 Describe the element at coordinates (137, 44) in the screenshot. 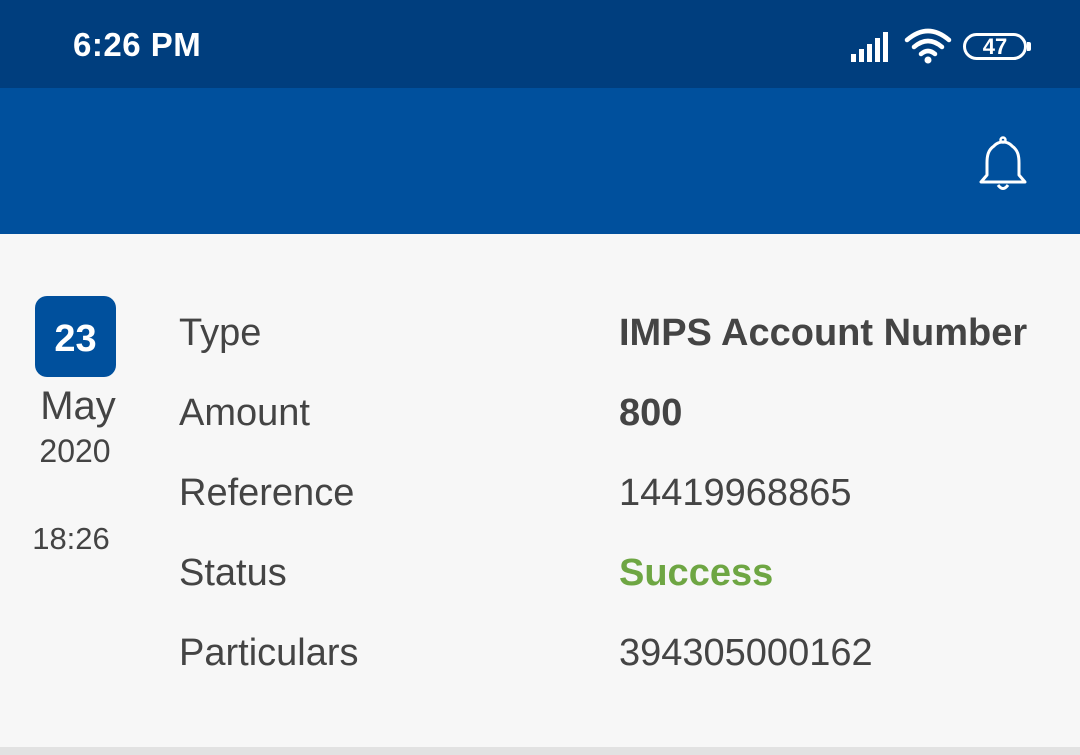

I see `status-time: 6:26 PM` at that location.